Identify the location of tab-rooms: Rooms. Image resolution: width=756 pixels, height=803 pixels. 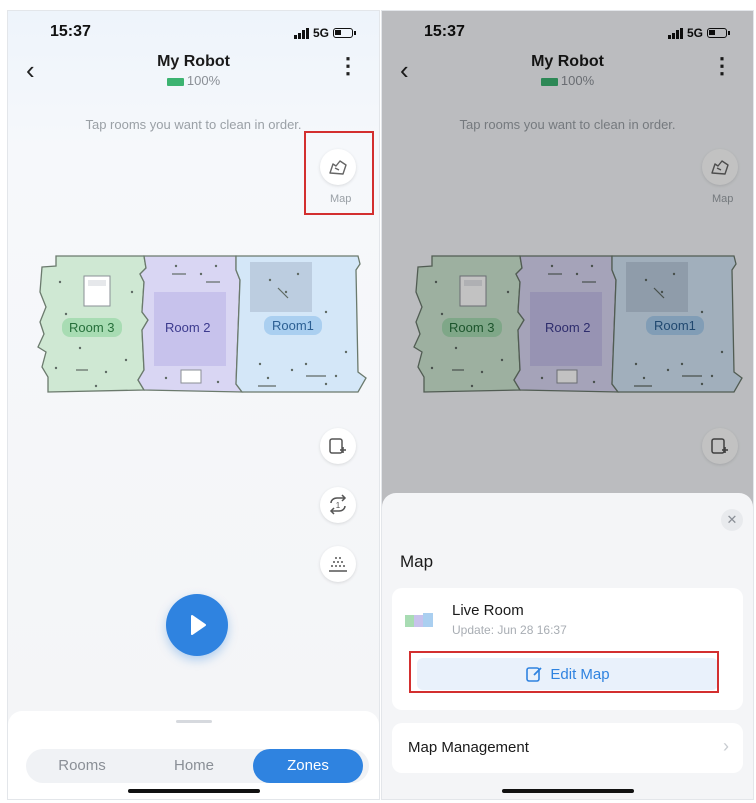
(82, 766).